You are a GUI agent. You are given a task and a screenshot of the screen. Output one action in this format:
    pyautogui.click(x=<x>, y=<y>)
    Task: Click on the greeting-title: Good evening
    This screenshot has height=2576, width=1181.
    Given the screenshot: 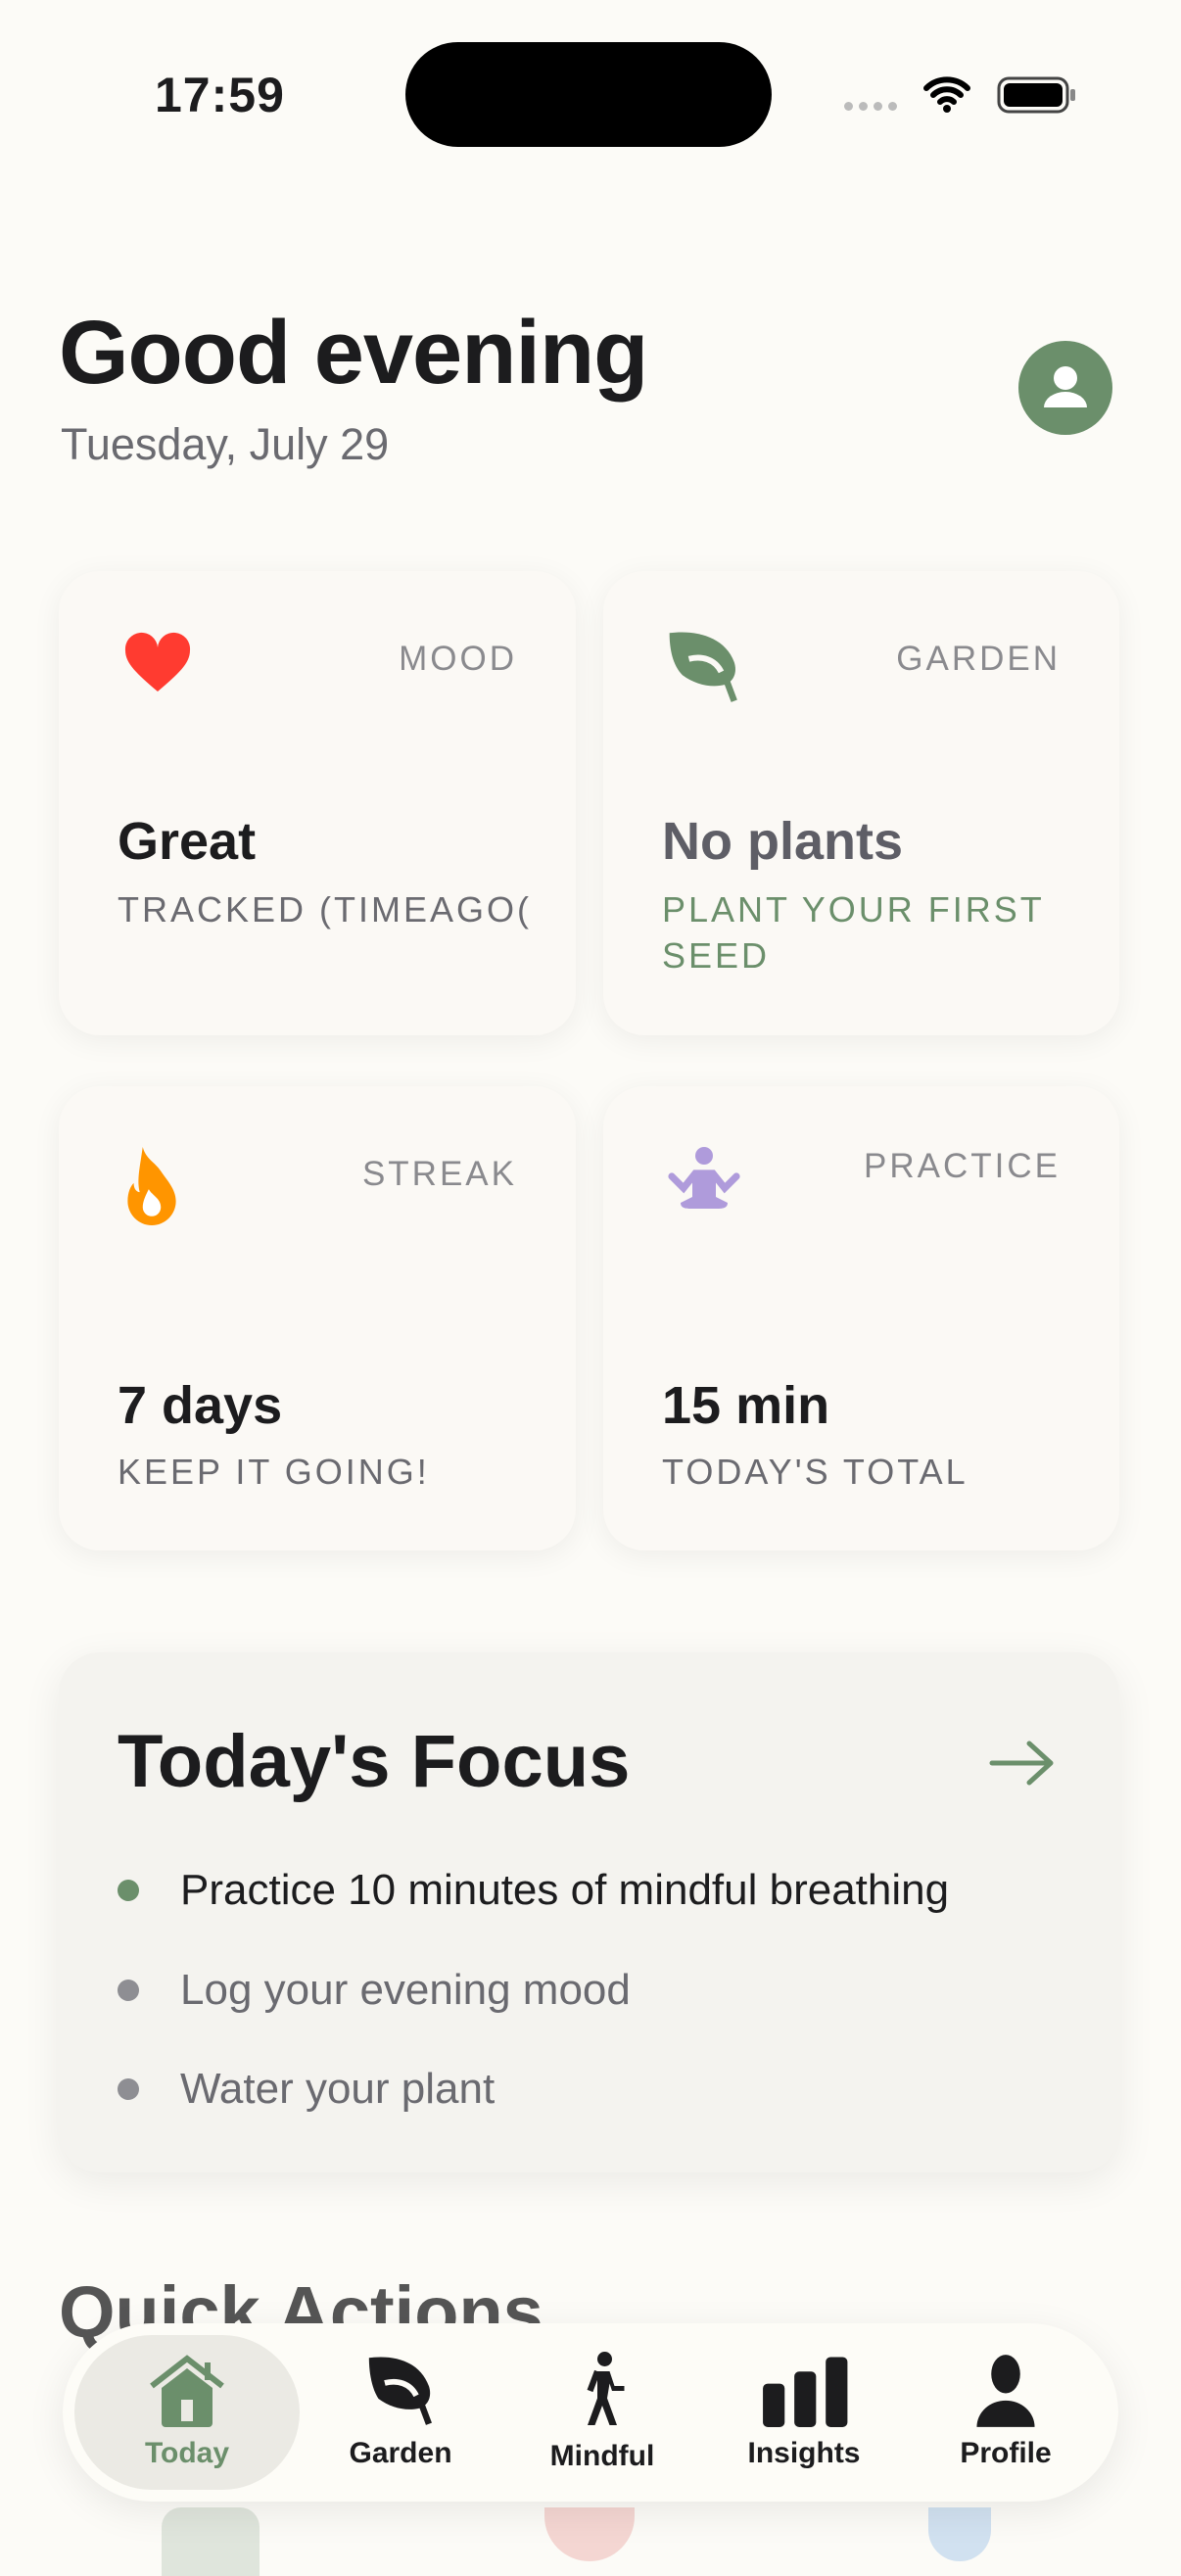 What is the action you would take?
    pyautogui.click(x=353, y=353)
    